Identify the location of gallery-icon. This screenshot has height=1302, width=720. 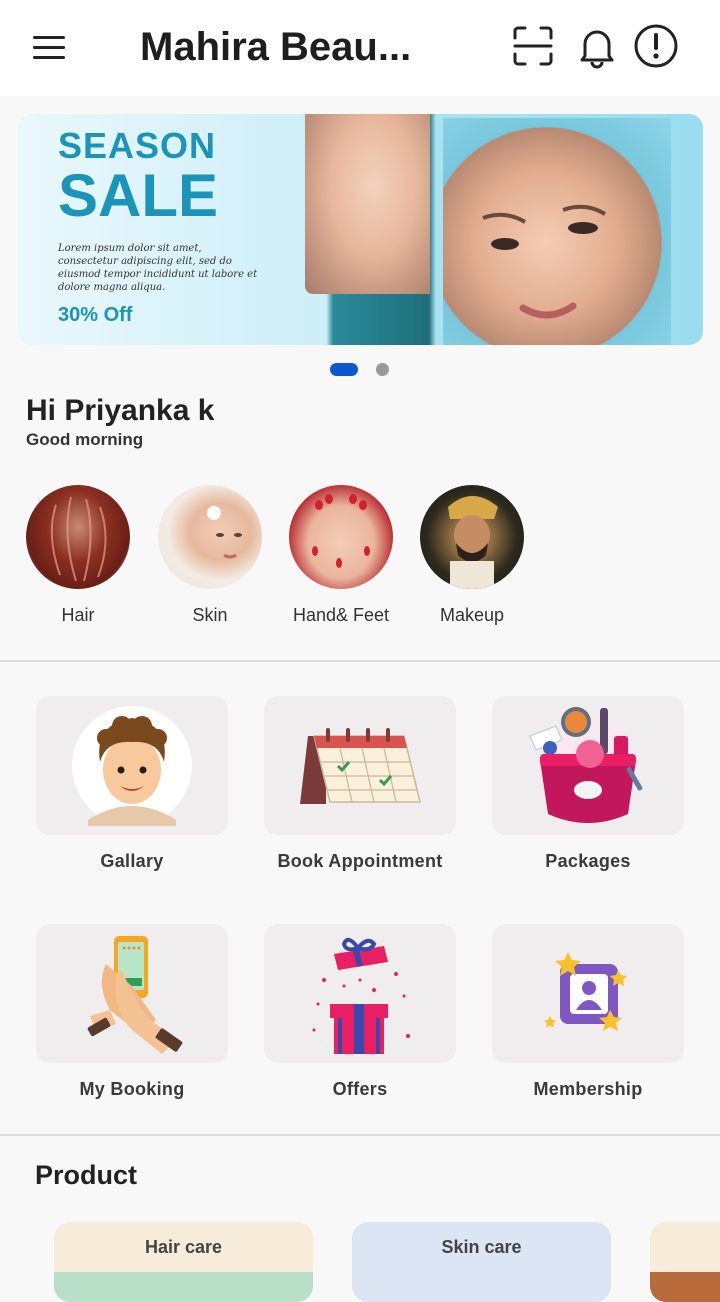
(132, 765).